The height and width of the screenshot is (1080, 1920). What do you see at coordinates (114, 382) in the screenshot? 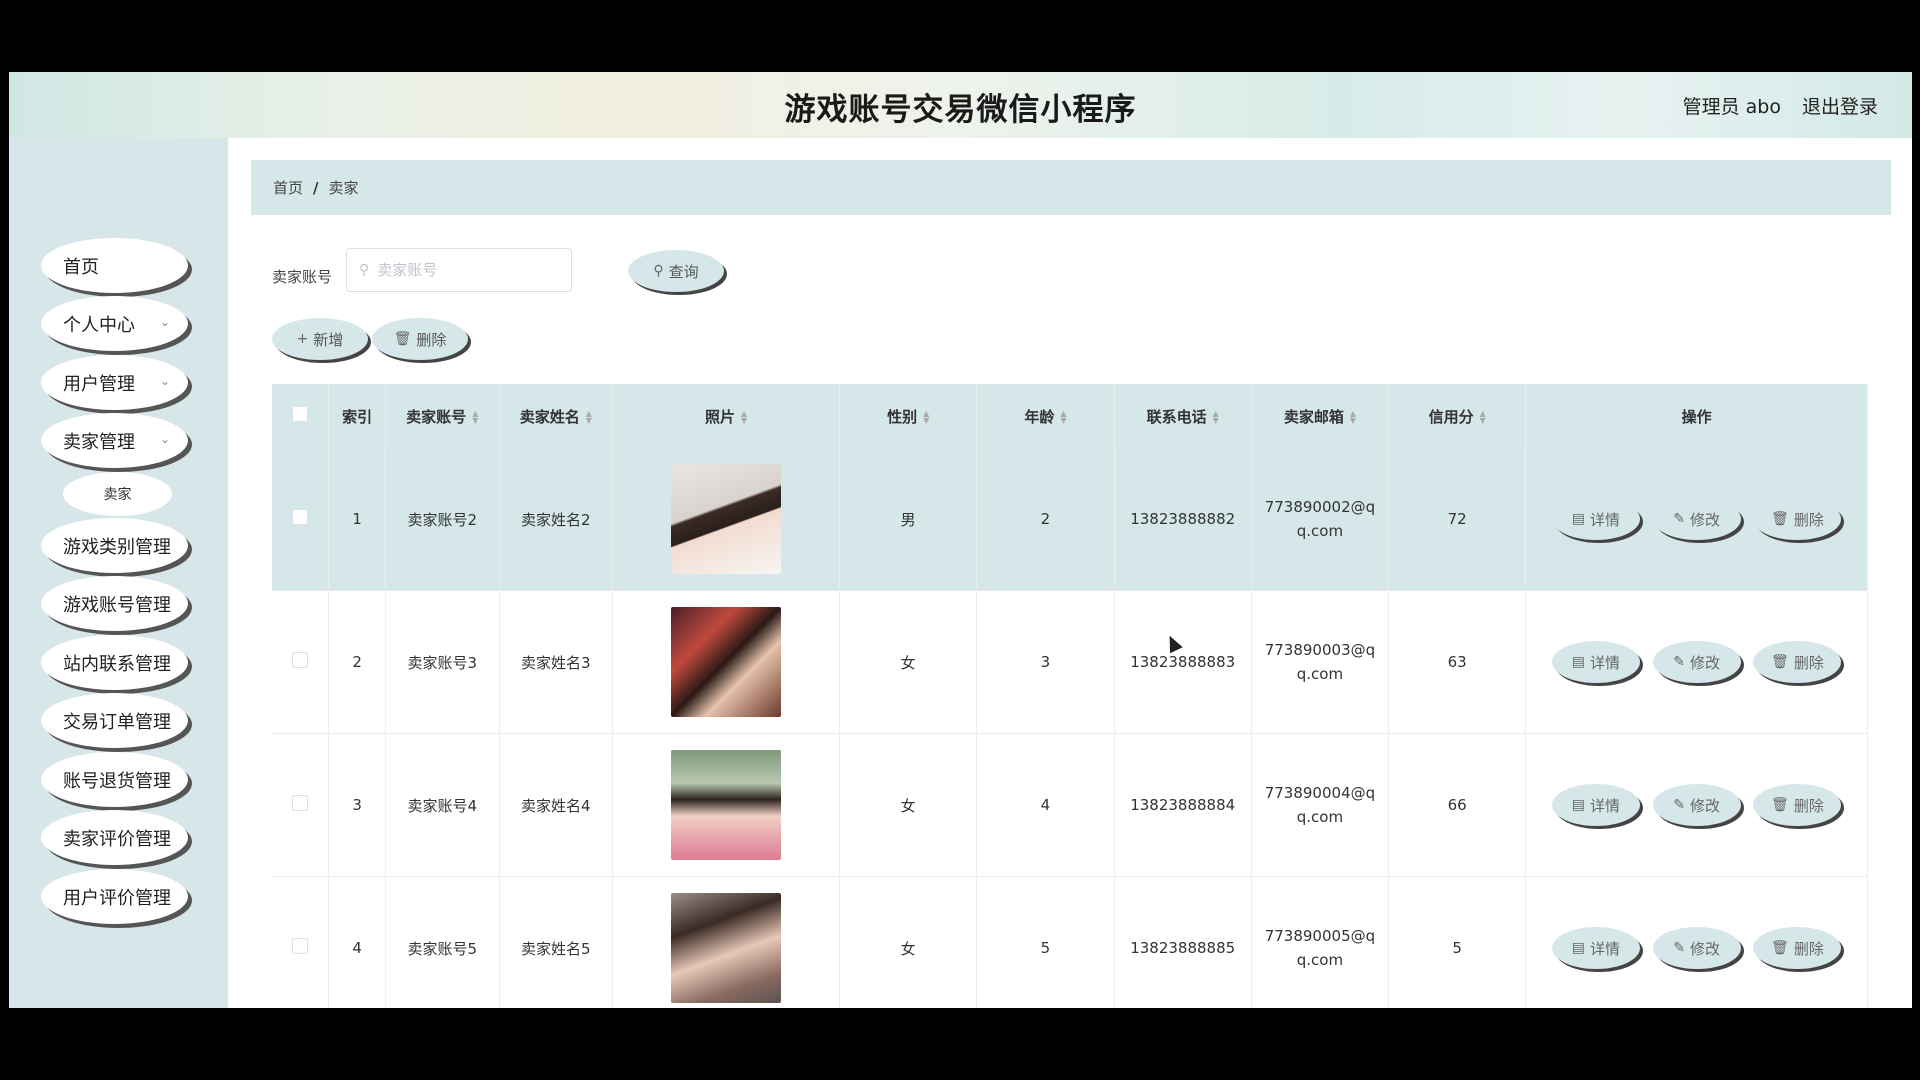
I see `sidebar-item-users: 用户管理 ⌄` at bounding box center [114, 382].